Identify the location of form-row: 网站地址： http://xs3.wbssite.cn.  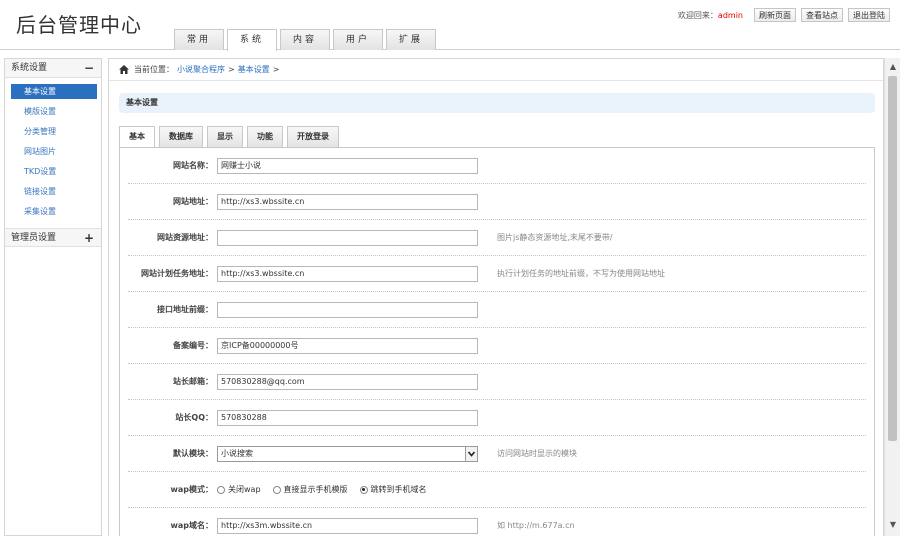
(497, 202).